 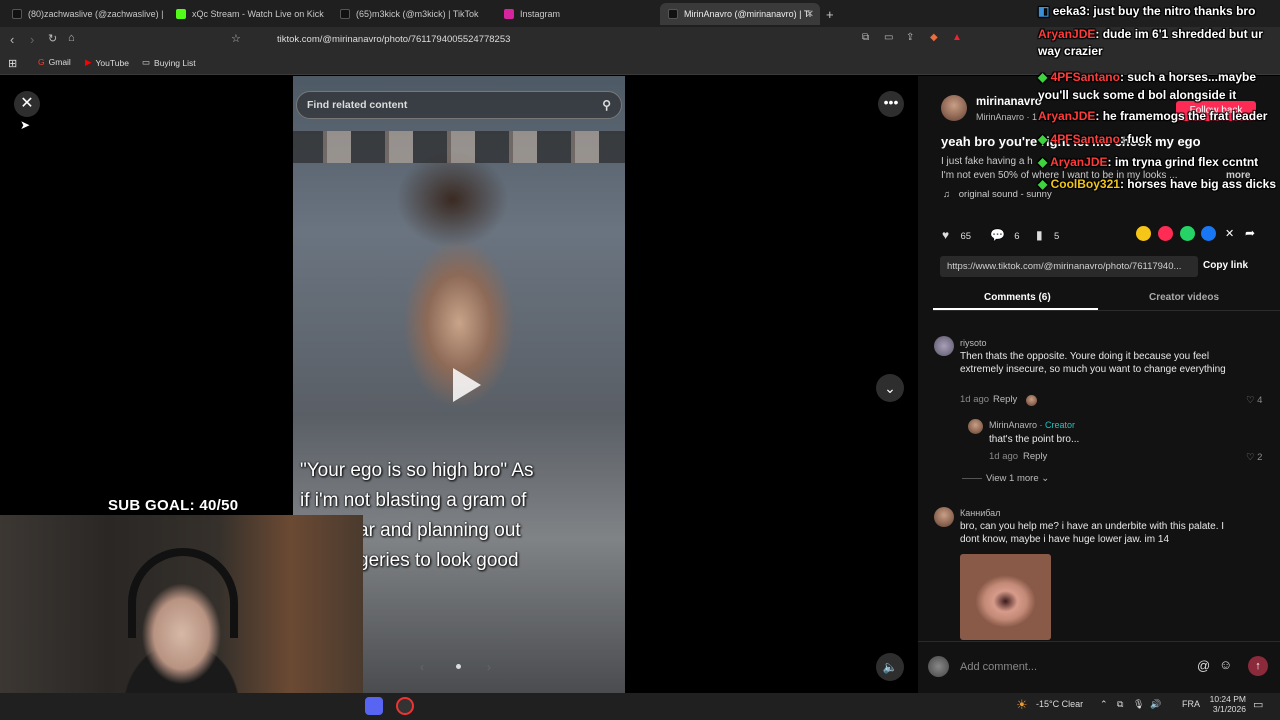 I want to click on comment-username: MirinAnavro, so click(x=1013, y=425).